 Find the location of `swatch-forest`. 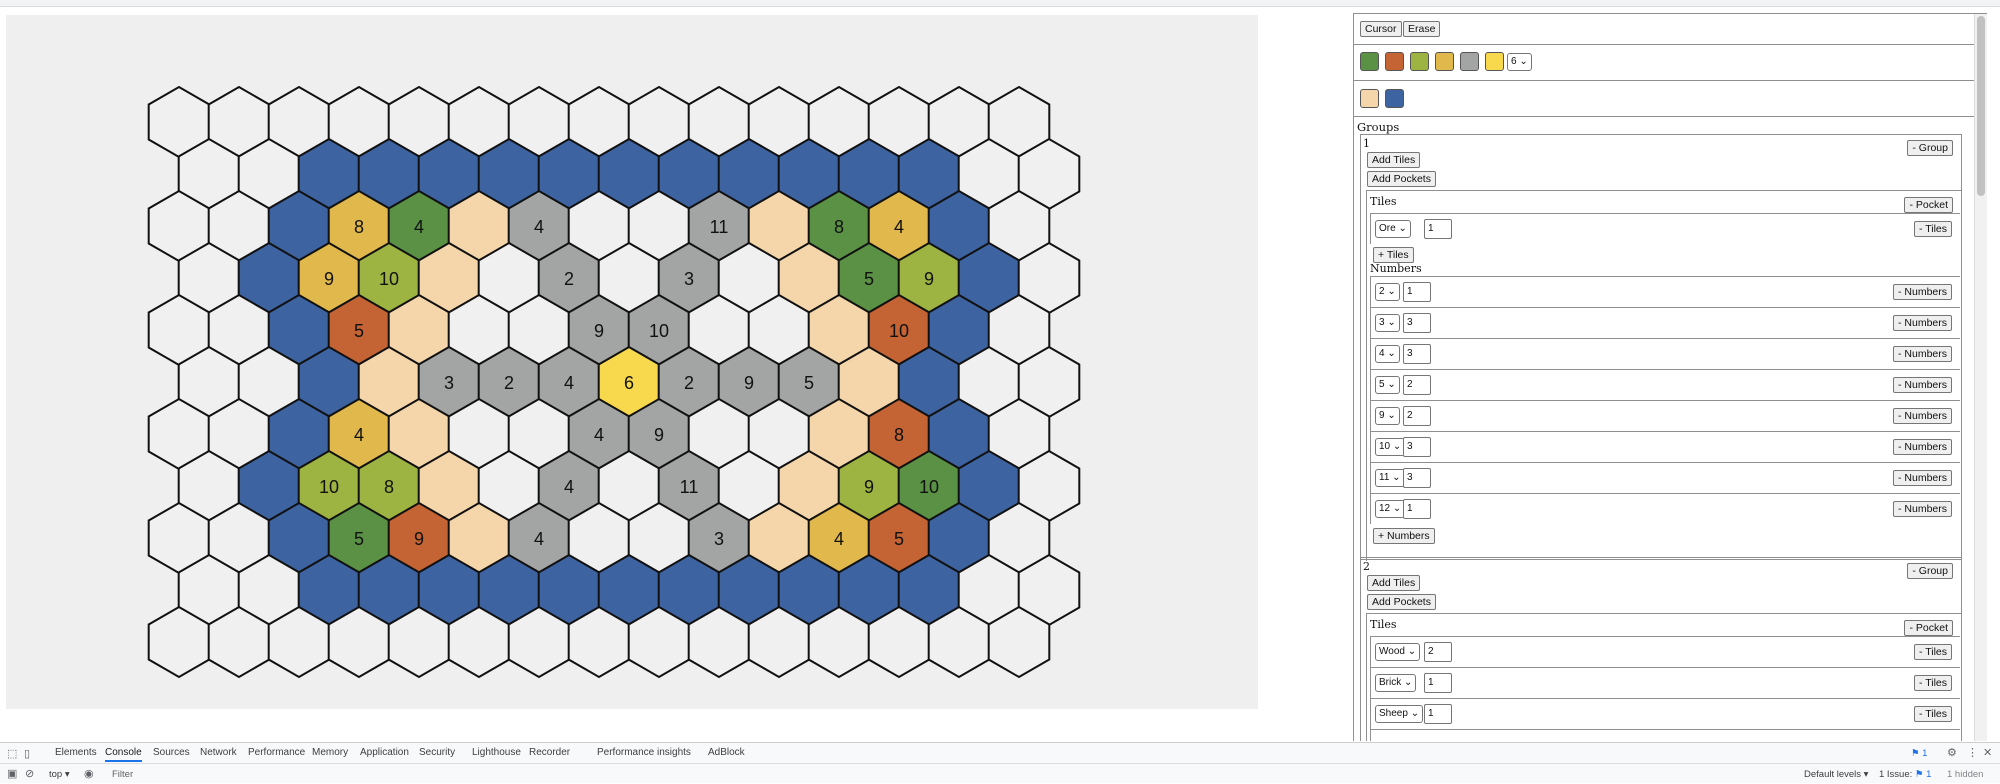

swatch-forest is located at coordinates (1369, 61).